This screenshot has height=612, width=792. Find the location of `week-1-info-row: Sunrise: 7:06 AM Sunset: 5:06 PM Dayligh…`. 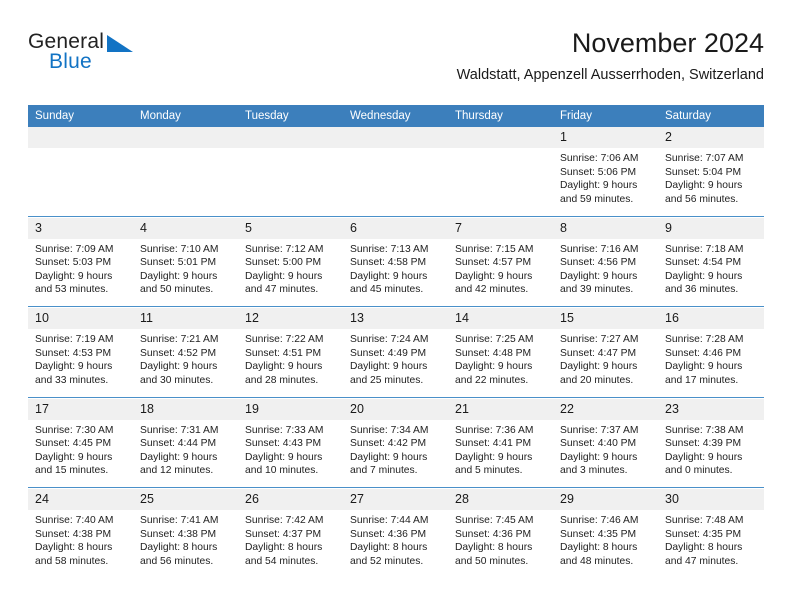

week-1-info-row: Sunrise: 7:06 AM Sunset: 5:06 PM Dayligh… is located at coordinates (396, 182).